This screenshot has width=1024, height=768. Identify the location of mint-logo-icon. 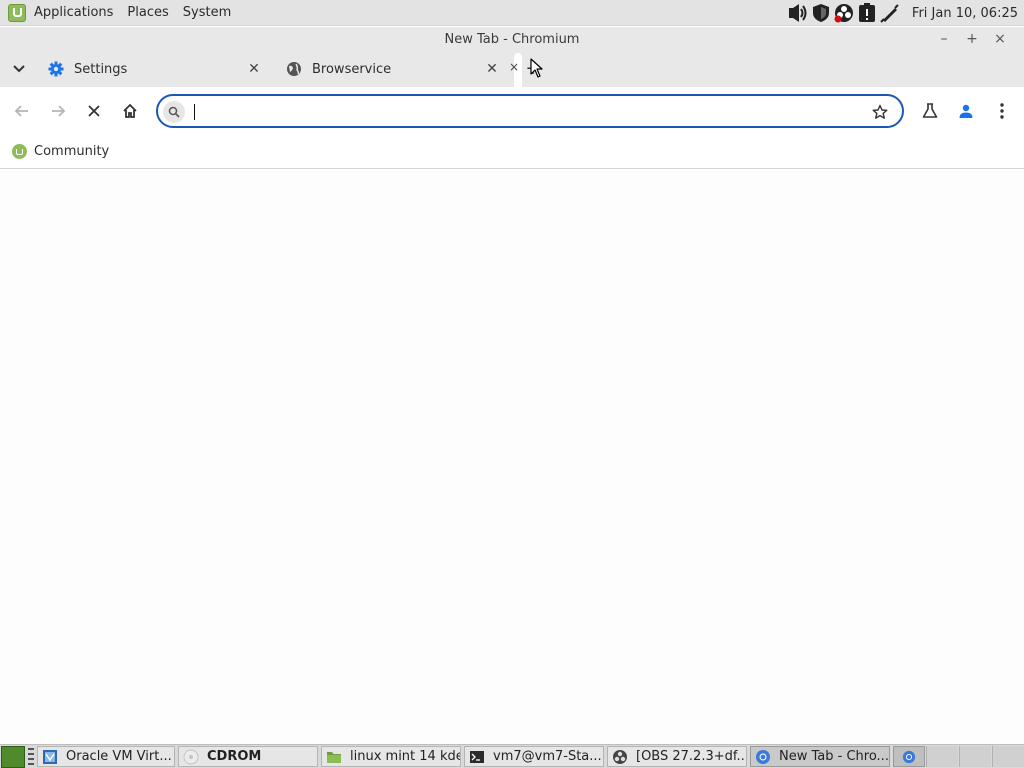
(19, 151).